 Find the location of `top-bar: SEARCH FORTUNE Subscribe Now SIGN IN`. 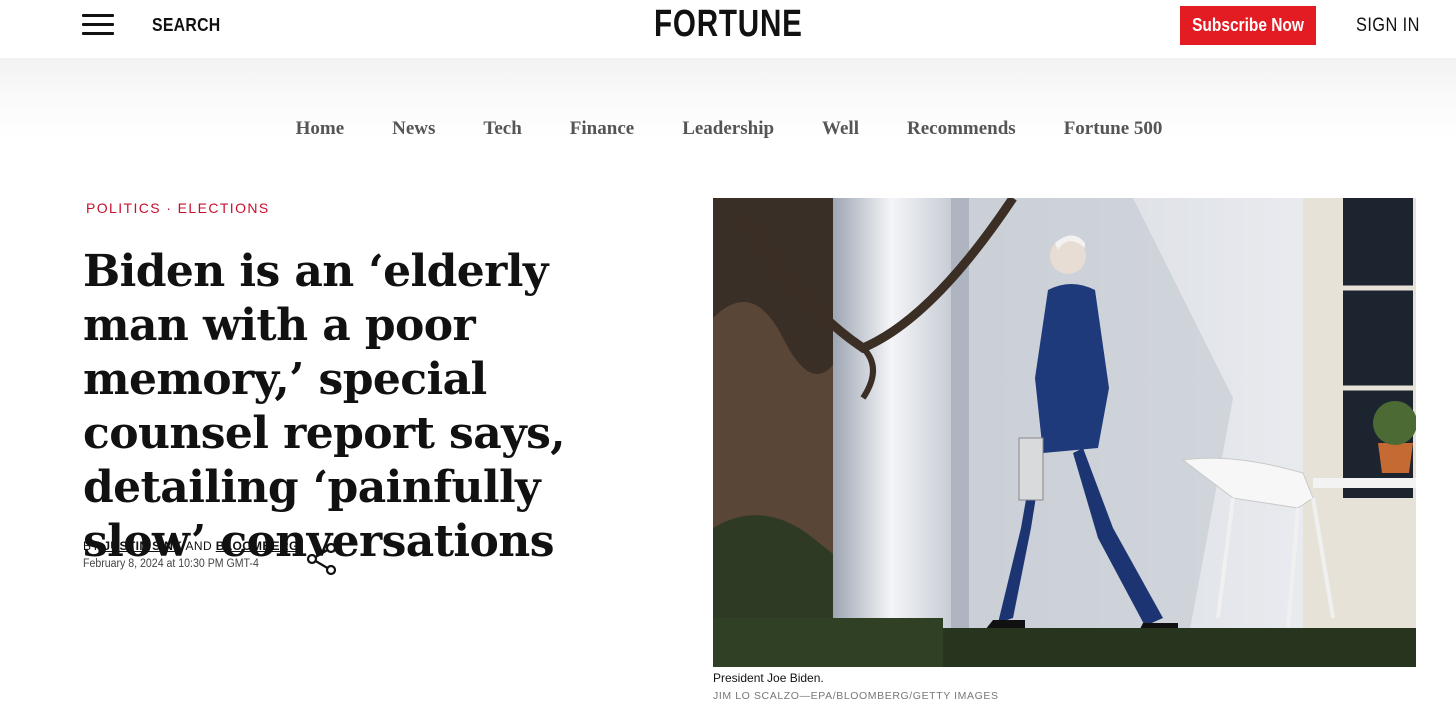

top-bar: SEARCH FORTUNE Subscribe Now SIGN IN is located at coordinates (728, 29).